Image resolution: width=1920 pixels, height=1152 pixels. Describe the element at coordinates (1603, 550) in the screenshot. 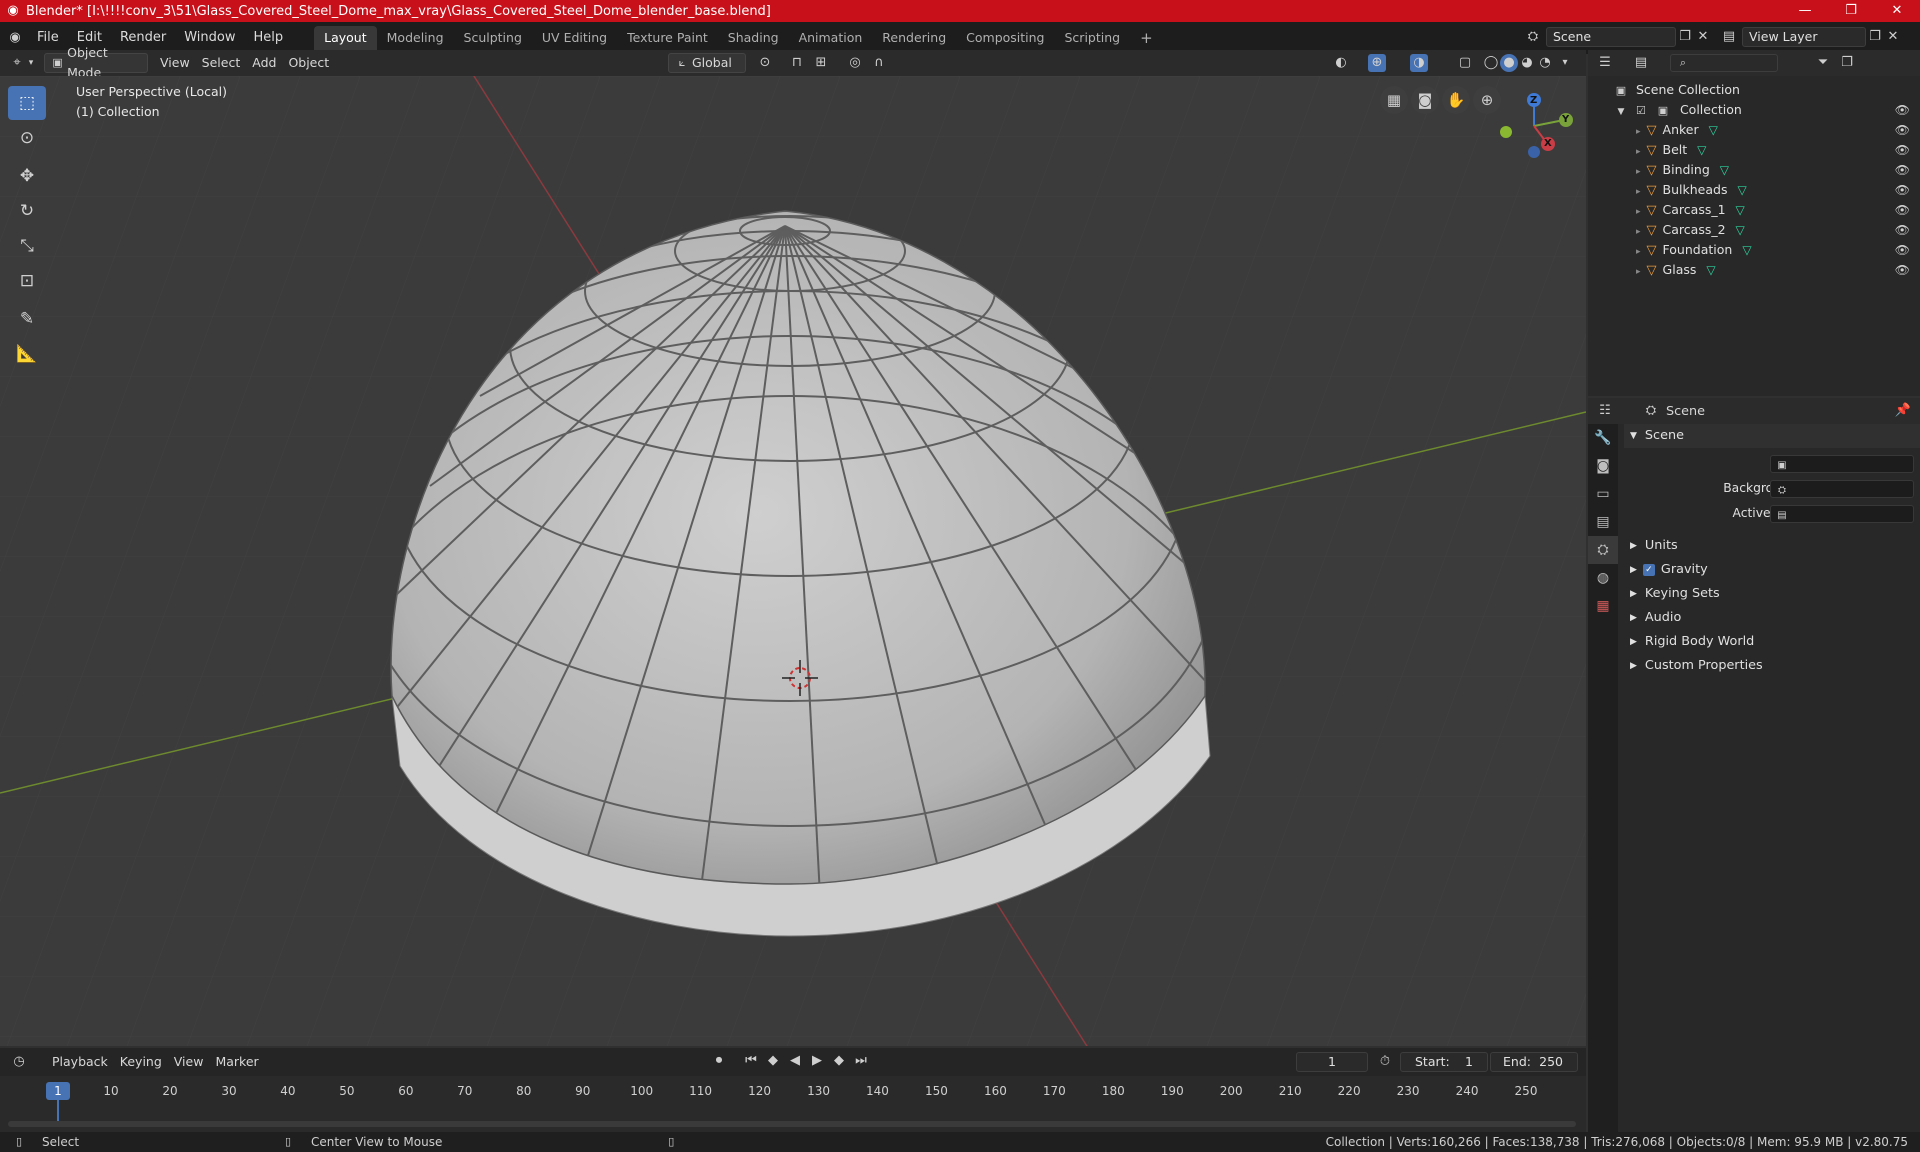

I see `scene-tab-icon: ⛭` at that location.